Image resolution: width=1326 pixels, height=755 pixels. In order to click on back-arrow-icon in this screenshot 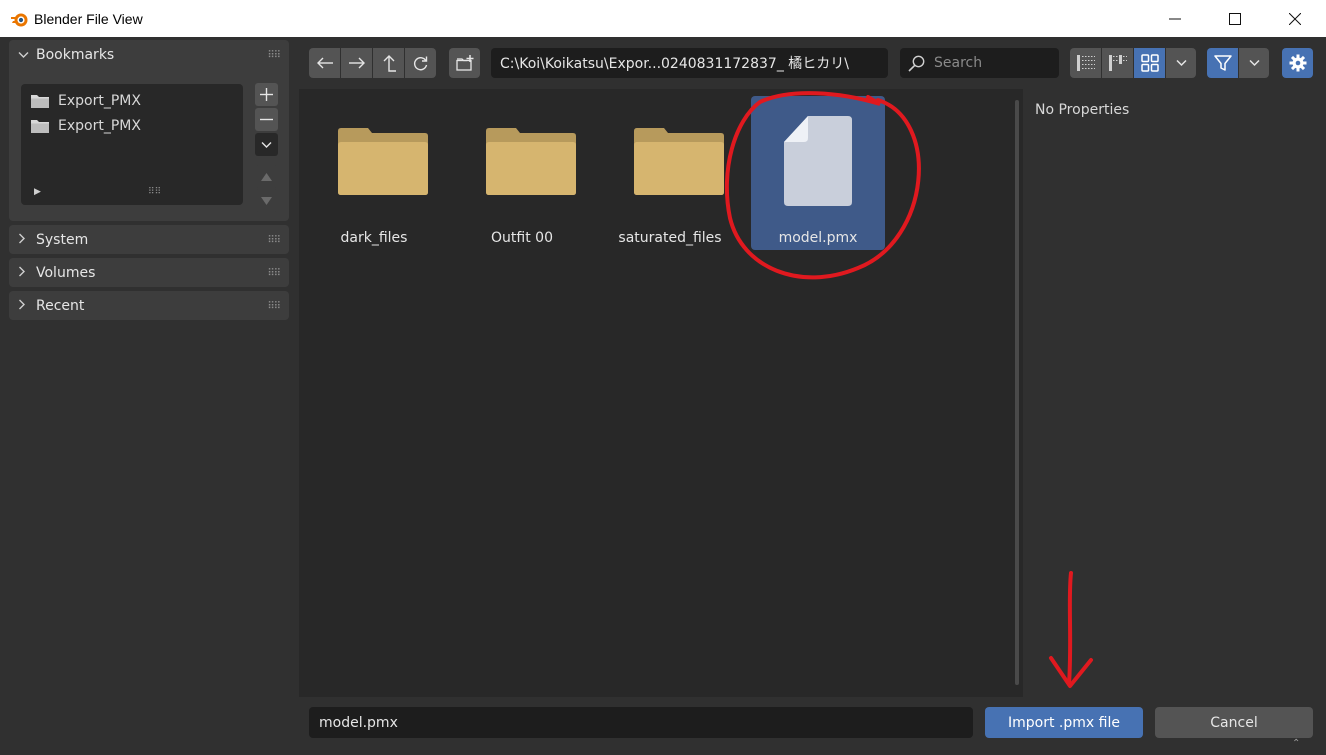, I will do `click(324, 63)`.